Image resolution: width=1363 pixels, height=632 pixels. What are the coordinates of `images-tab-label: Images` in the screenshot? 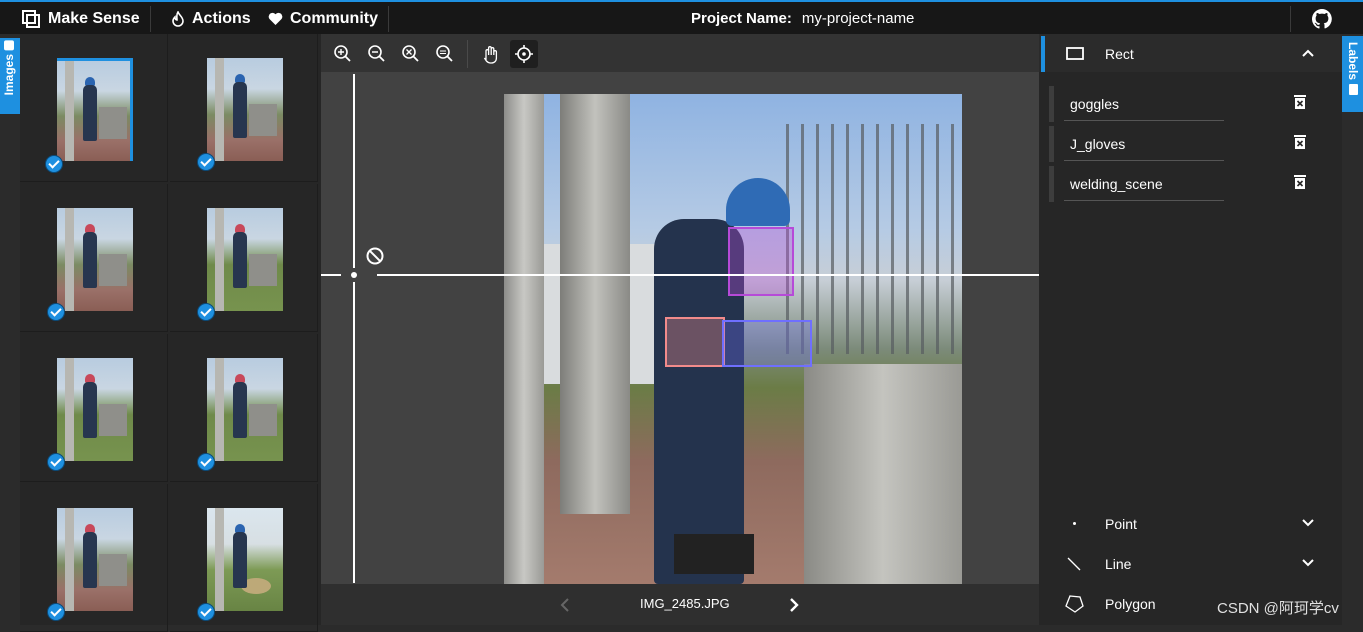 It's located at (9, 75).